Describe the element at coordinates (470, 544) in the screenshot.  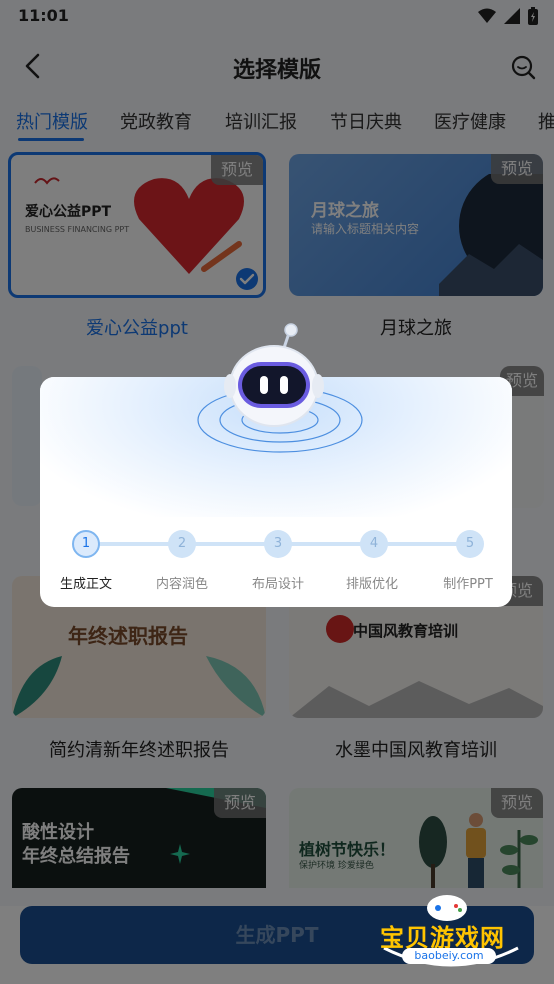
I see `step-indicator-5: 5` at that location.